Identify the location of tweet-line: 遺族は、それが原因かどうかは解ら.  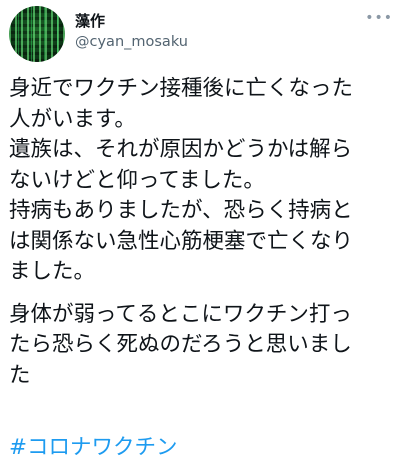
(181, 149).